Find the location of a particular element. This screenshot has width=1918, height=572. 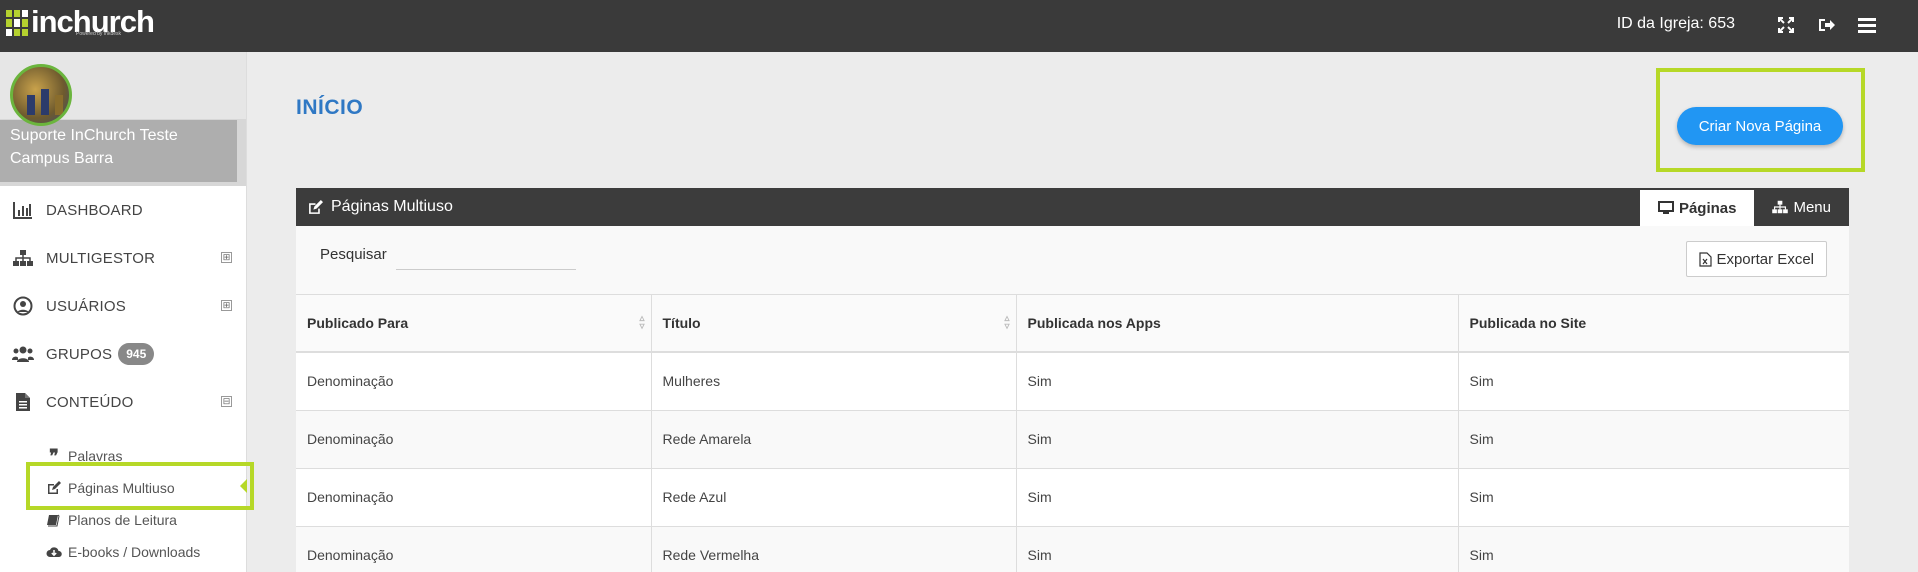

tab-label: Menu is located at coordinates (1812, 207).